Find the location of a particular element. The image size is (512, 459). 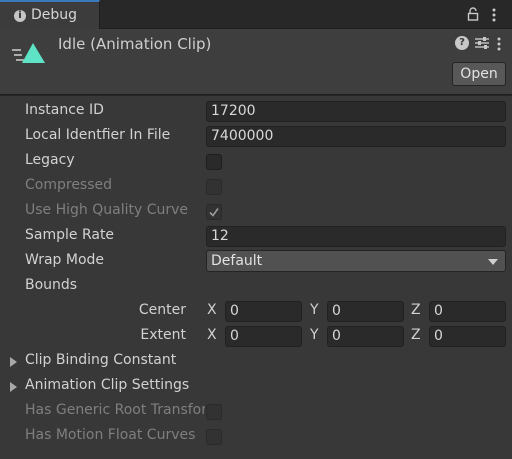

animation-clip-settings-label: Animation Clip Settings is located at coordinates (107, 385).